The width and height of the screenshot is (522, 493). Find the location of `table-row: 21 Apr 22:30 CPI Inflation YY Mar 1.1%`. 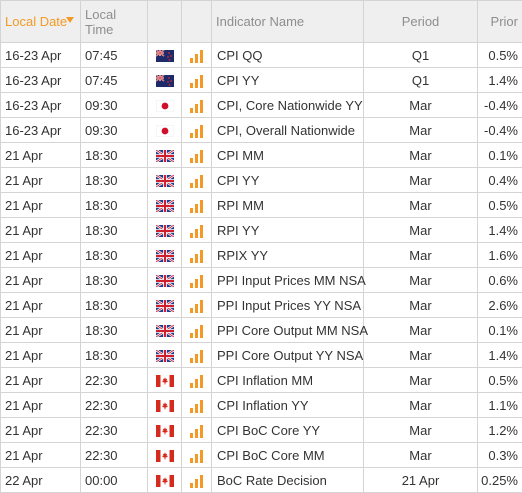

table-row: 21 Apr 22:30 CPI Inflation YY Mar 1.1% is located at coordinates (261, 405).